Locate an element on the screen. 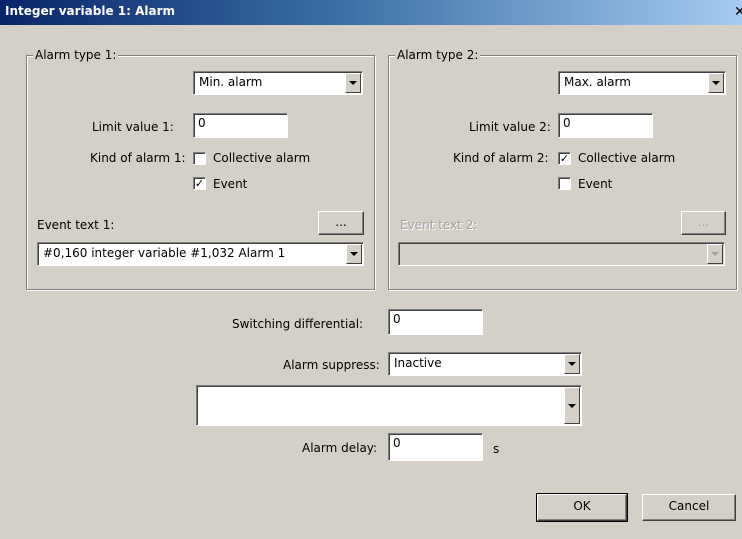  alarm-type-2-value: Max. alarm is located at coordinates (597, 82).